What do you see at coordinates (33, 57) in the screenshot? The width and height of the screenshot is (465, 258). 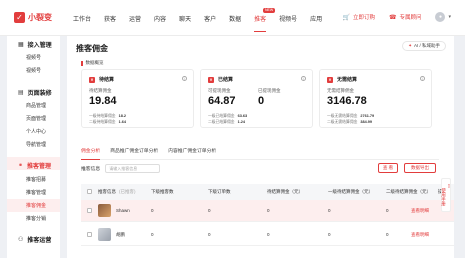 I see `sidebar-item-channels-1: 视频号` at bounding box center [33, 57].